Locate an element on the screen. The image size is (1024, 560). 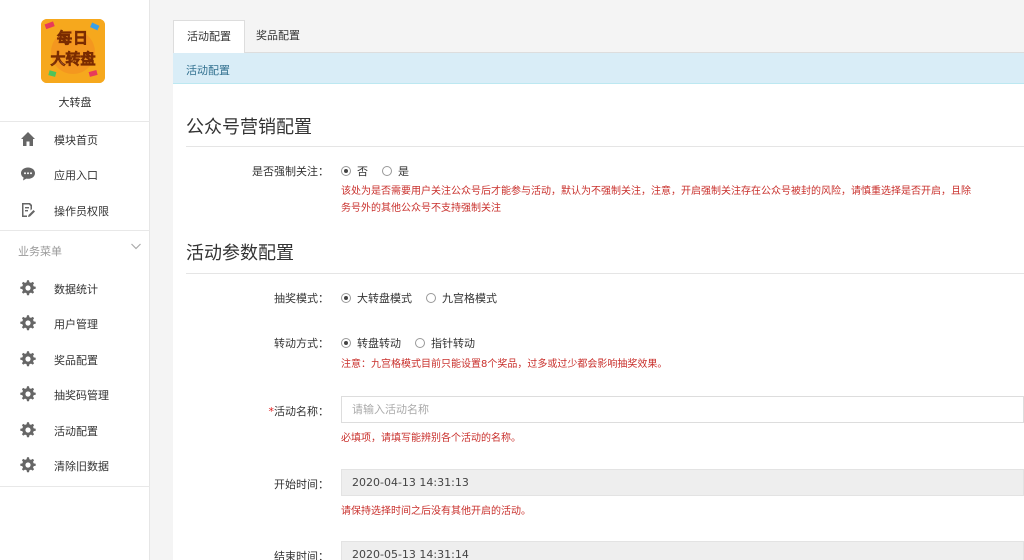
rotate-mode-option-pointer: 指针转动 is located at coordinates (445, 343).